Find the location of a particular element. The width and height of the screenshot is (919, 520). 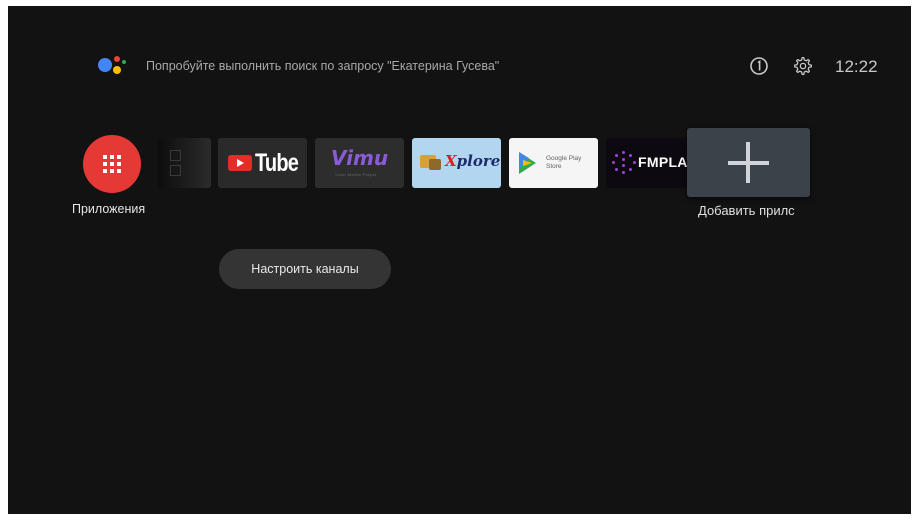

gear-icon is located at coordinates (803, 66).